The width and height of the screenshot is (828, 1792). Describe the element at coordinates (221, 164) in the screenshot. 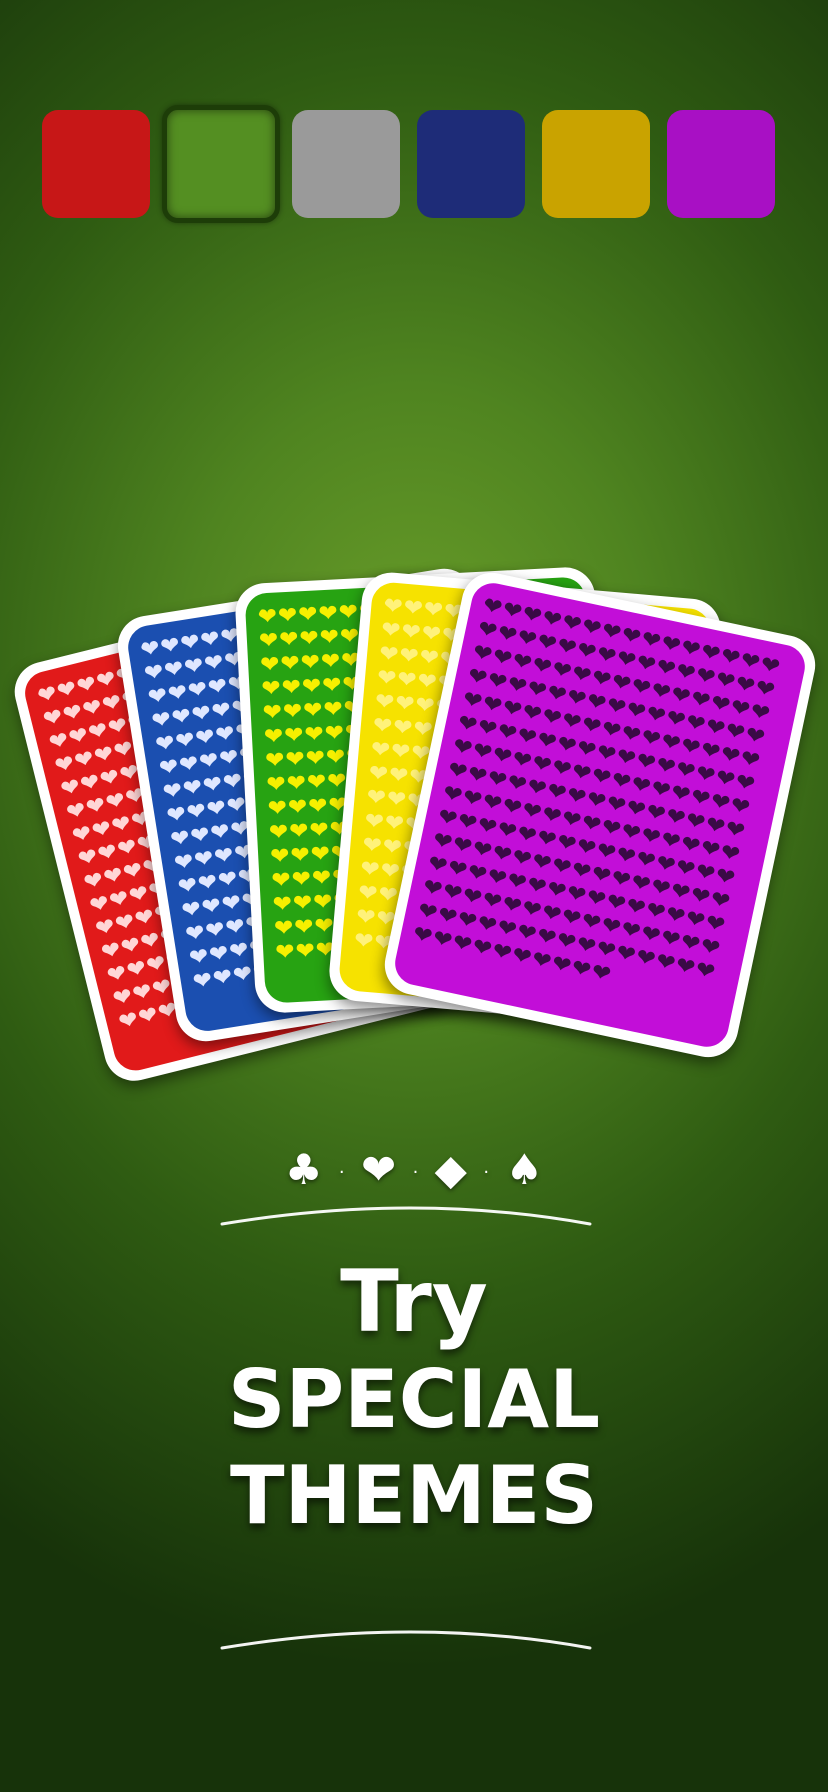

I see `swatch-green` at that location.